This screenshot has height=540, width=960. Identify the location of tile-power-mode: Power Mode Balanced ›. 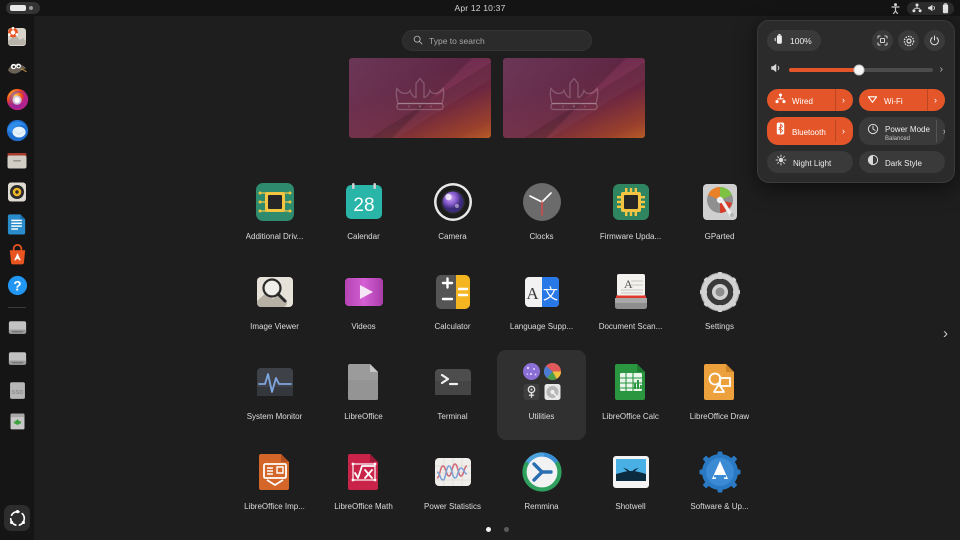
(902, 131).